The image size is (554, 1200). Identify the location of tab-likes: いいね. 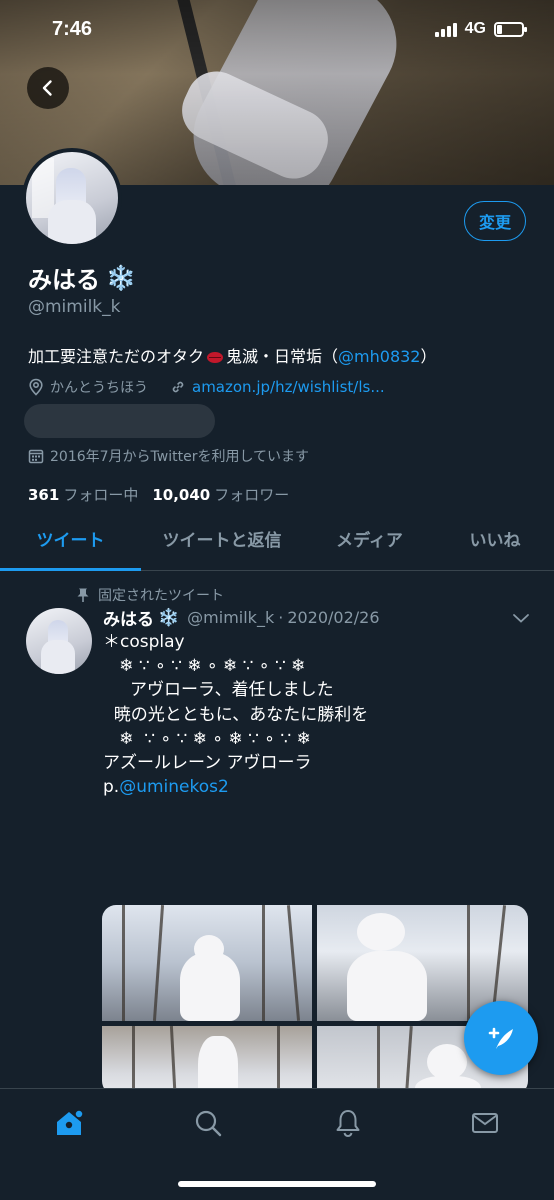
(495, 543).